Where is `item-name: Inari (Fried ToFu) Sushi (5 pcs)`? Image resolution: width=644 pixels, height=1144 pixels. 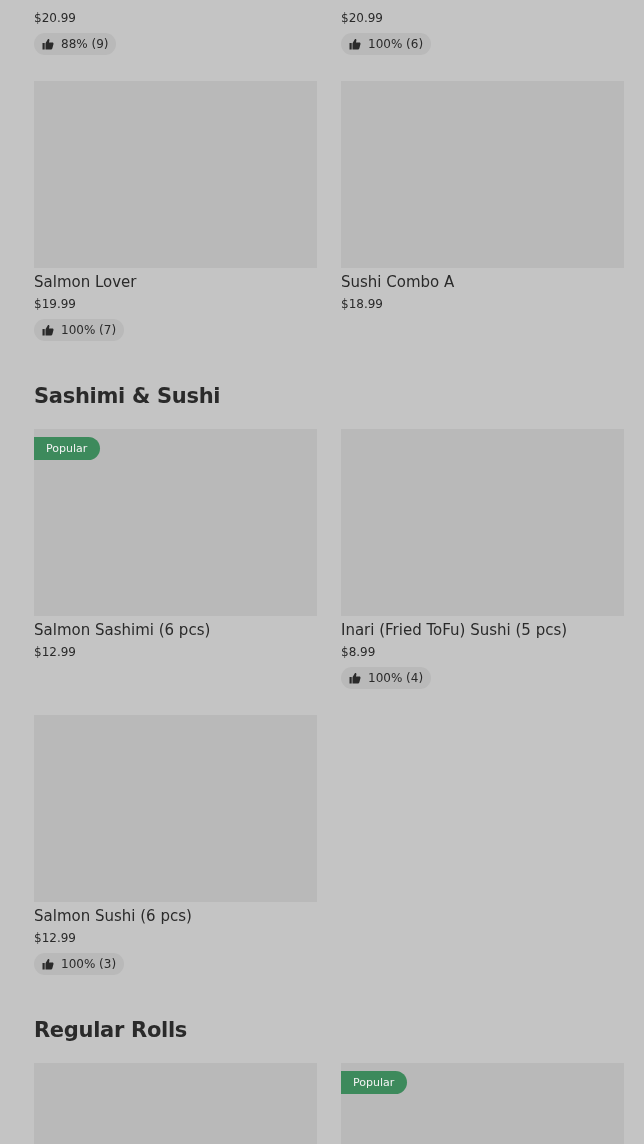 item-name: Inari (Fried ToFu) Sushi (5 pcs) is located at coordinates (454, 630).